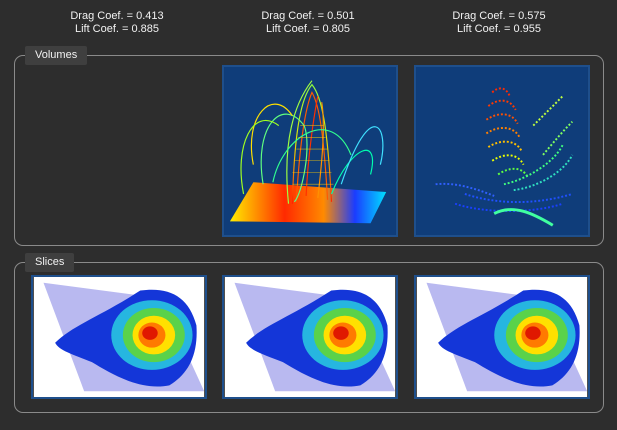  I want to click on coef-block-2: Drag Coef. = 0.501 Lift Coef. = 0.805, so click(308, 23).